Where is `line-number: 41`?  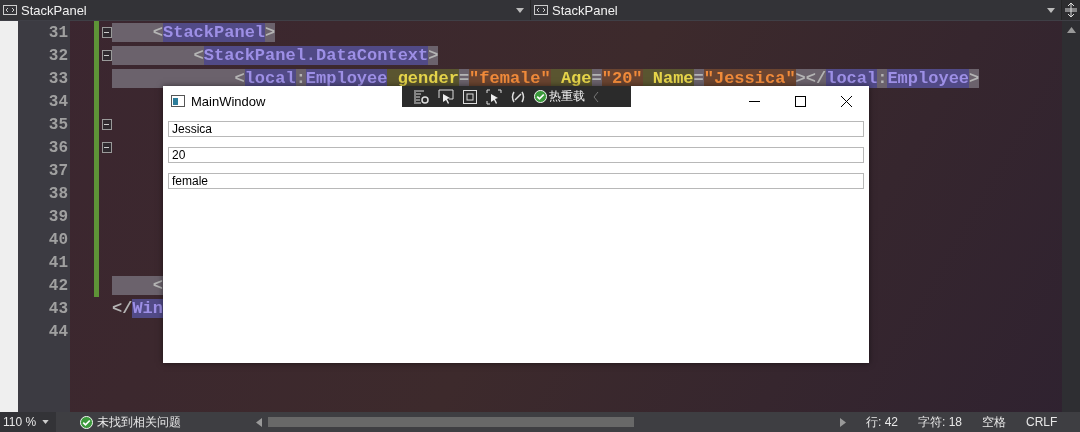 line-number: 41 is located at coordinates (58, 263).